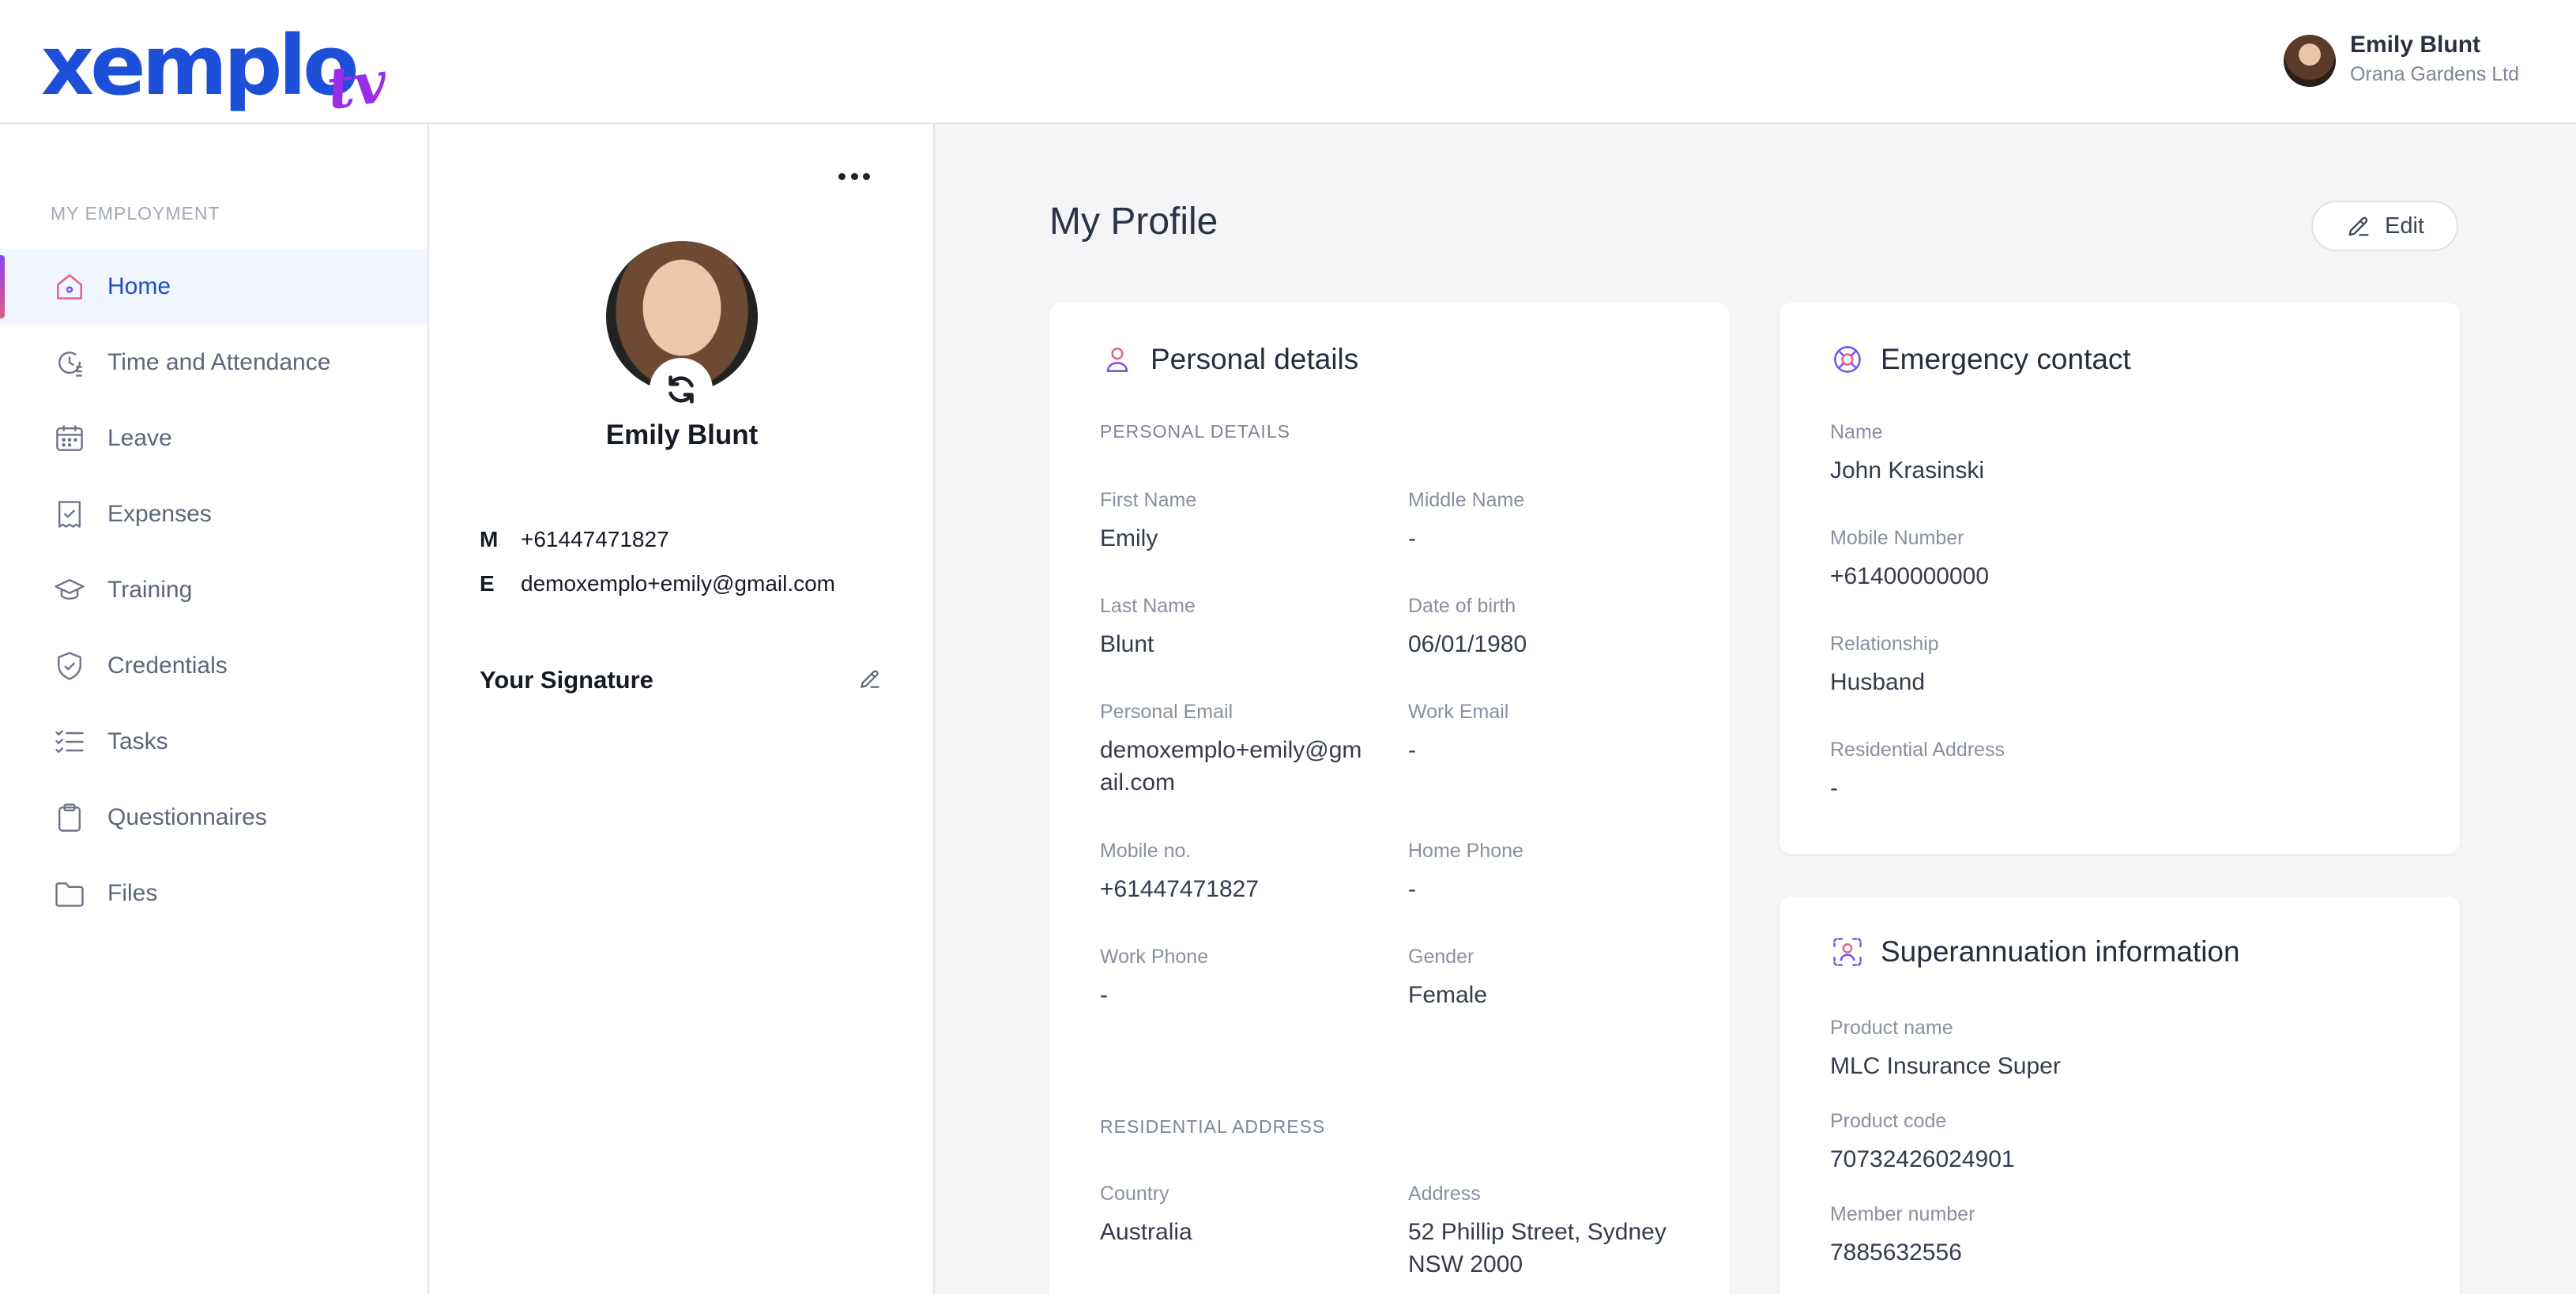 The width and height of the screenshot is (2576, 1294). I want to click on receipt-icon, so click(69, 514).